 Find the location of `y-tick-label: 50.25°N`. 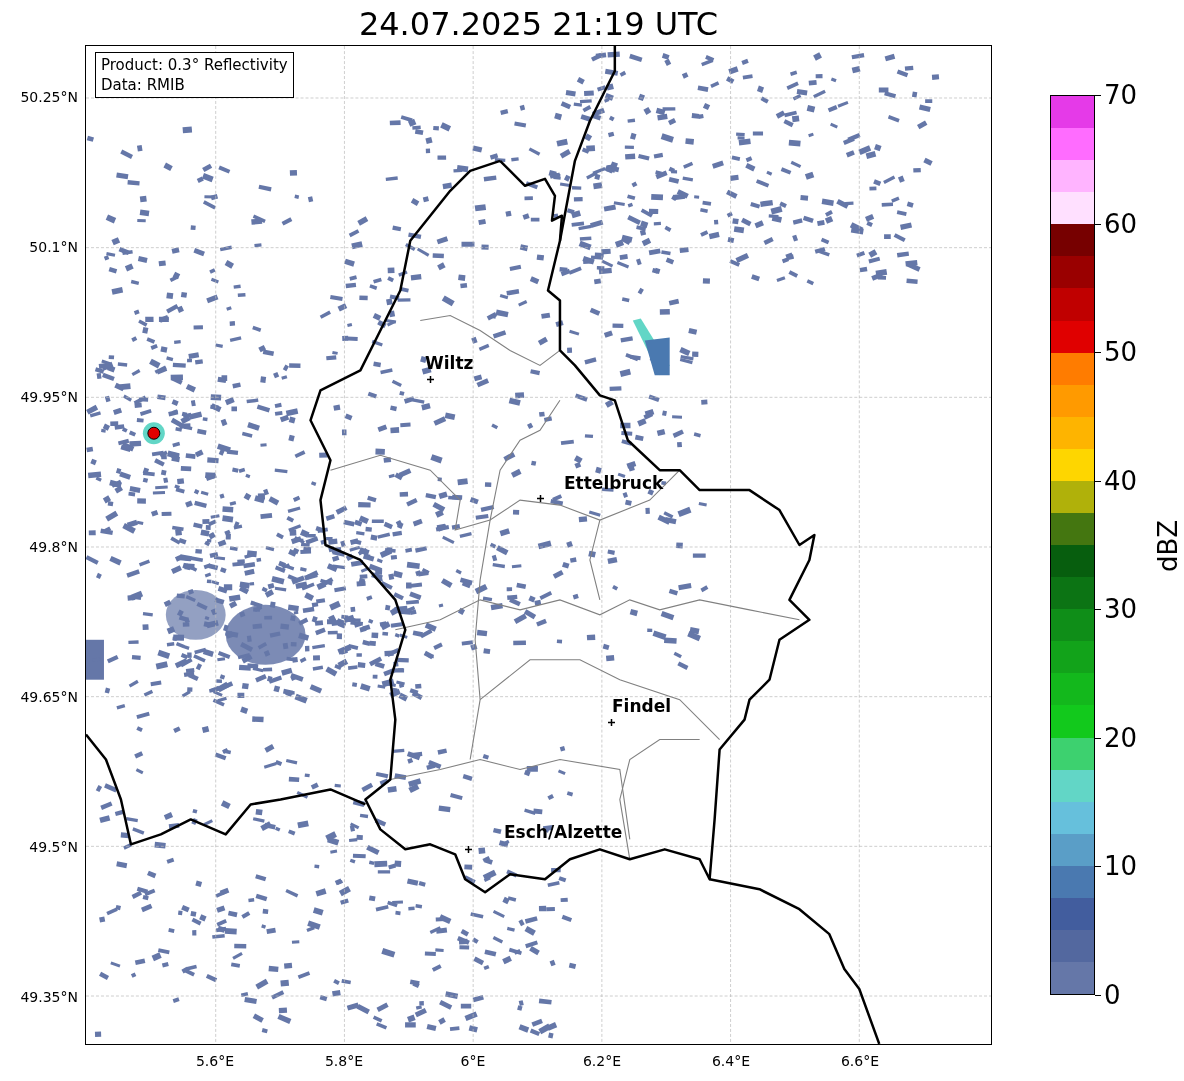

y-tick-label: 50.25°N is located at coordinates (49, 97).